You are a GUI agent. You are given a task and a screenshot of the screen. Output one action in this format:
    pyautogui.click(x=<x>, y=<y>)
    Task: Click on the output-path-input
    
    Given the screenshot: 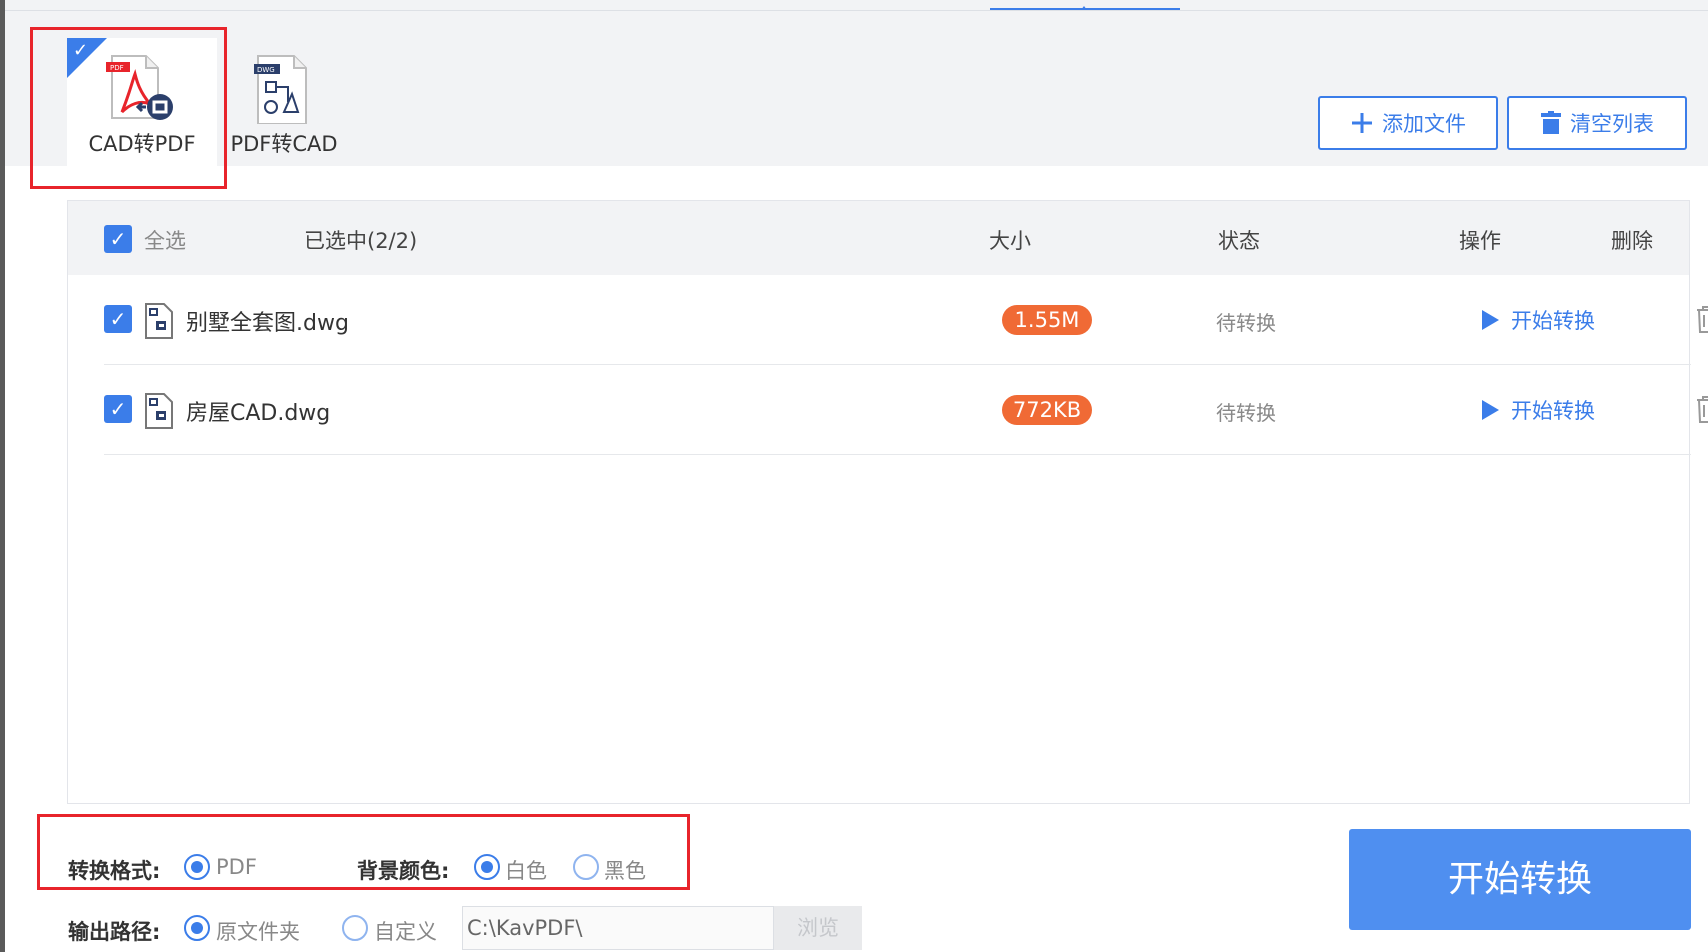 What is the action you would take?
    pyautogui.click(x=618, y=928)
    